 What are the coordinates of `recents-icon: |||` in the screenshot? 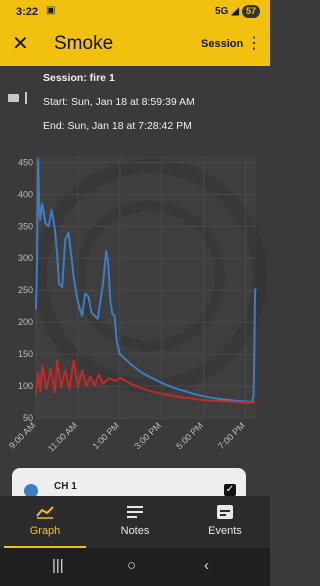 It's located at (58, 566).